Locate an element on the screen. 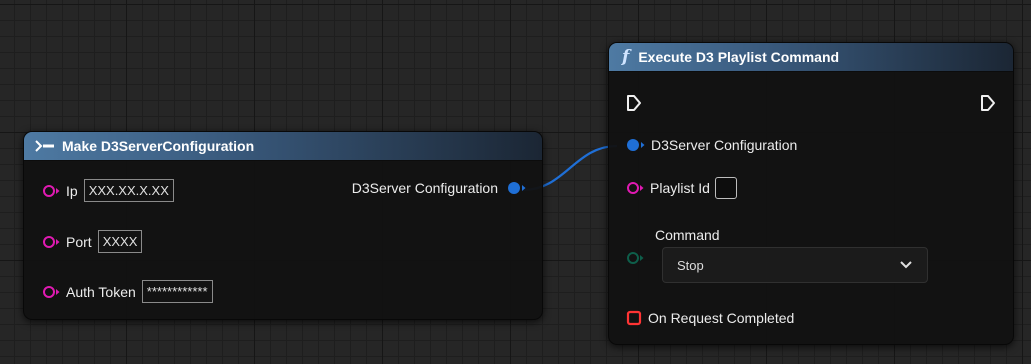 The height and width of the screenshot is (364, 1031). exec-in-icon is located at coordinates (634, 103).